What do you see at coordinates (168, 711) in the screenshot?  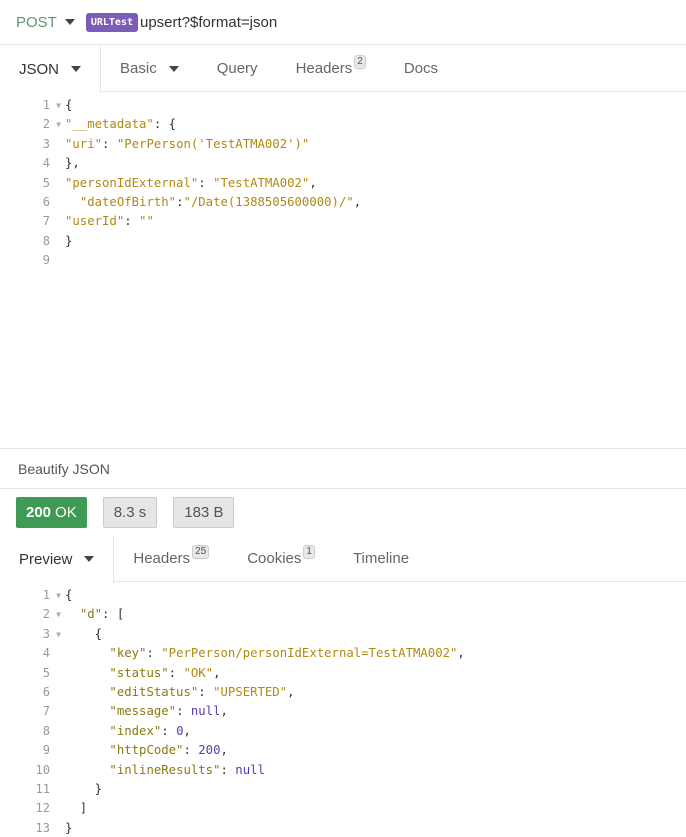 I see `code-text: "message": null,` at bounding box center [168, 711].